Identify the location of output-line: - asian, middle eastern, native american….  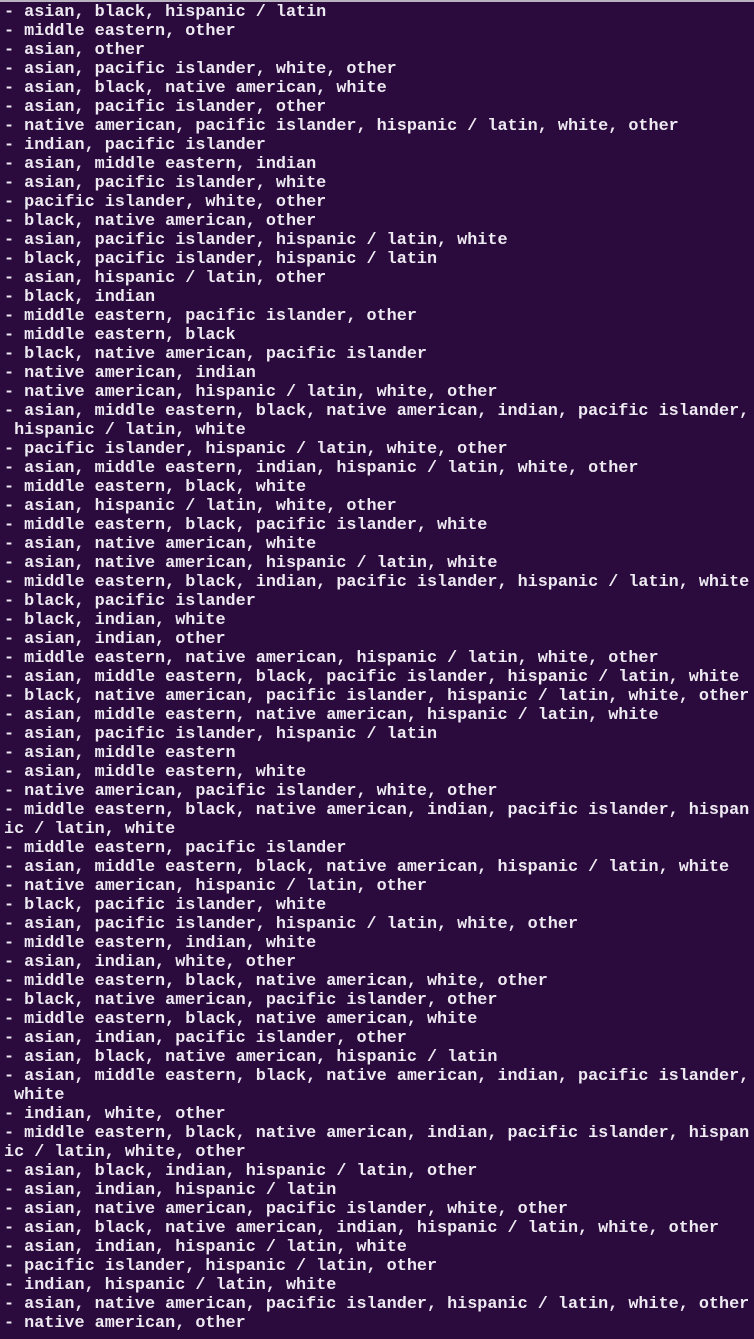
(379, 715).